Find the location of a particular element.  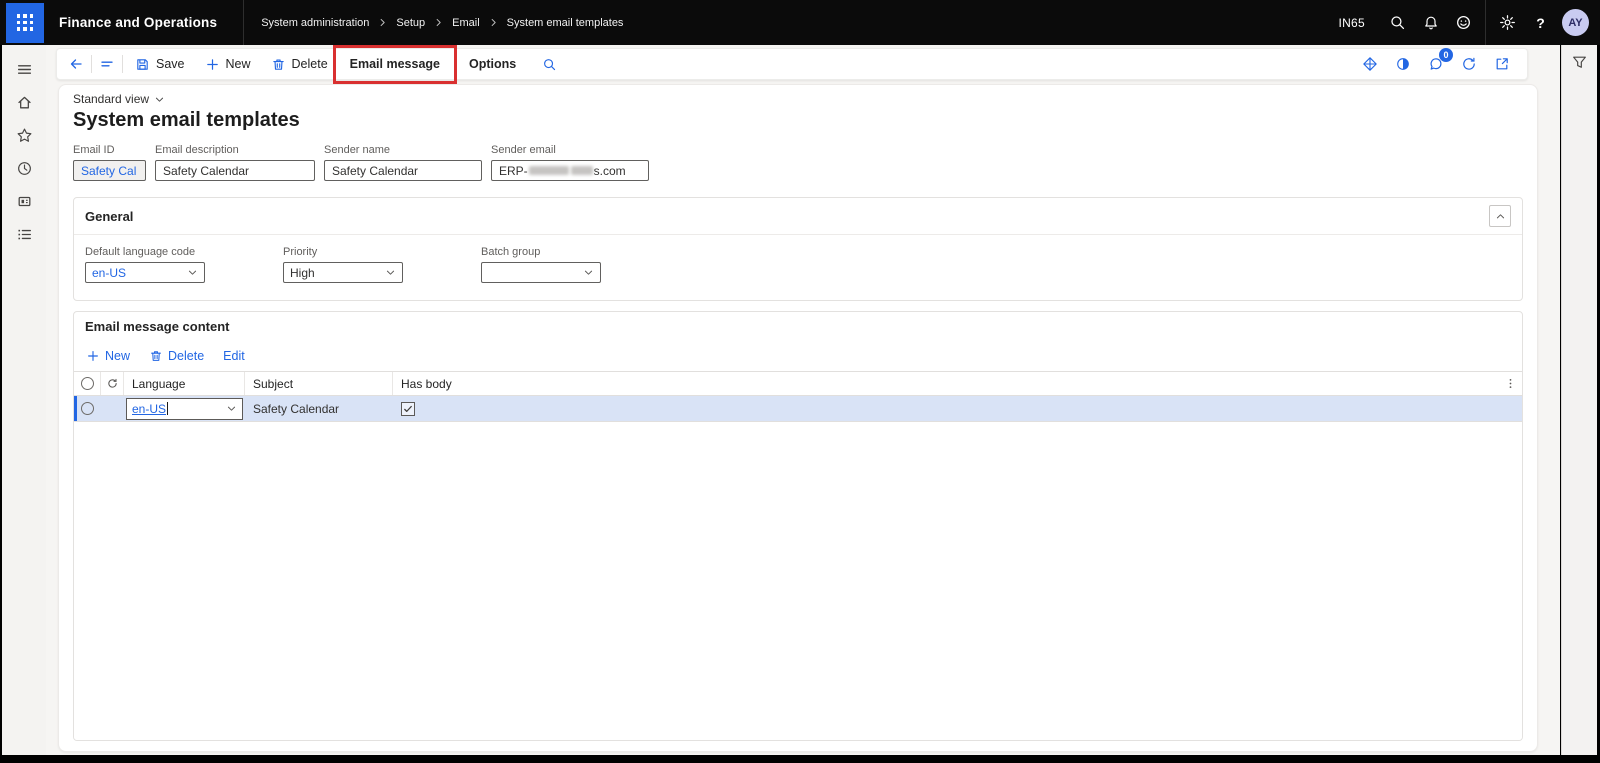

modules-list-icon is located at coordinates (24, 234).